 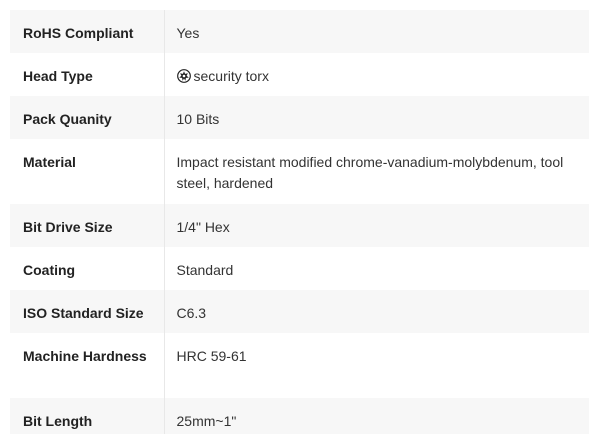 I want to click on spec-label: Bit Drive Size, so click(x=87, y=225).